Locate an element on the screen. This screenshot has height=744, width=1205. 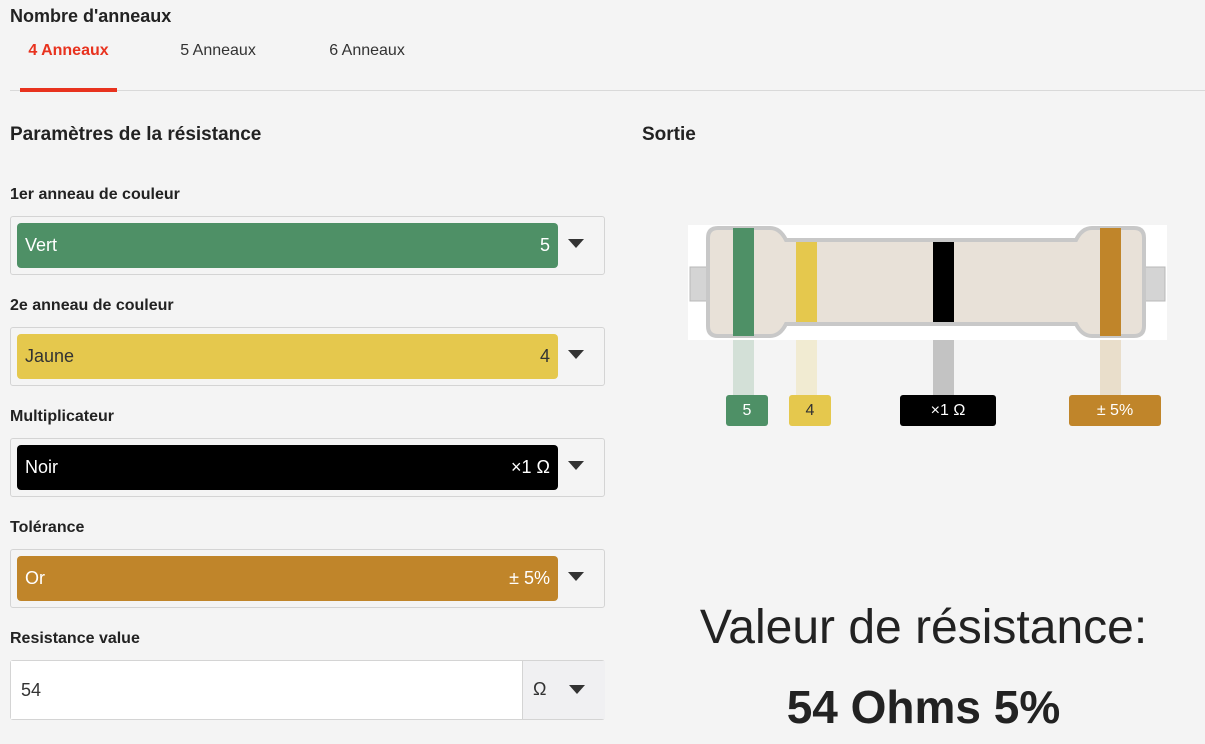
band1-select: Vert 5 is located at coordinates (307, 245).